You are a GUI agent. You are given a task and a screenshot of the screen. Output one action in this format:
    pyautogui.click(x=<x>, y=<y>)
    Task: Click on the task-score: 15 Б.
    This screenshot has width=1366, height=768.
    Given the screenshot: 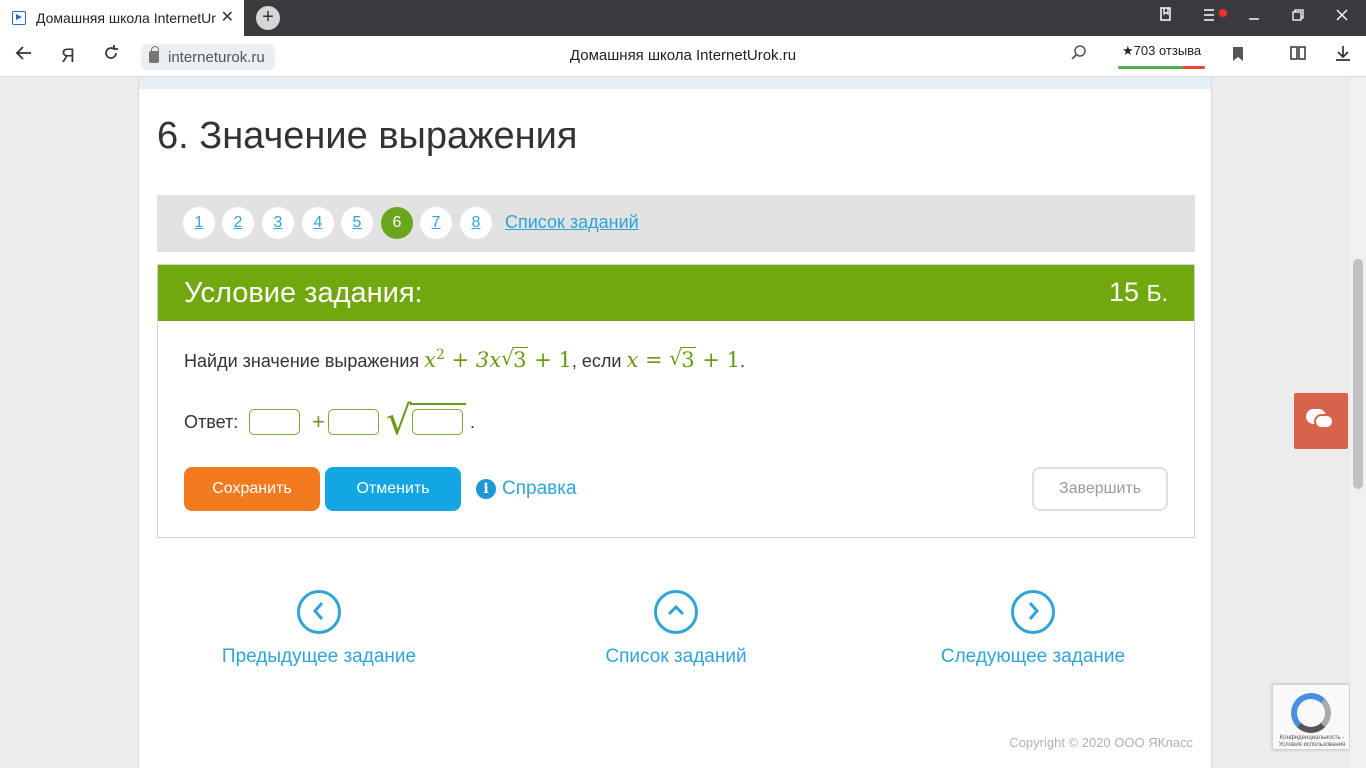 What is the action you would take?
    pyautogui.click(x=1138, y=292)
    